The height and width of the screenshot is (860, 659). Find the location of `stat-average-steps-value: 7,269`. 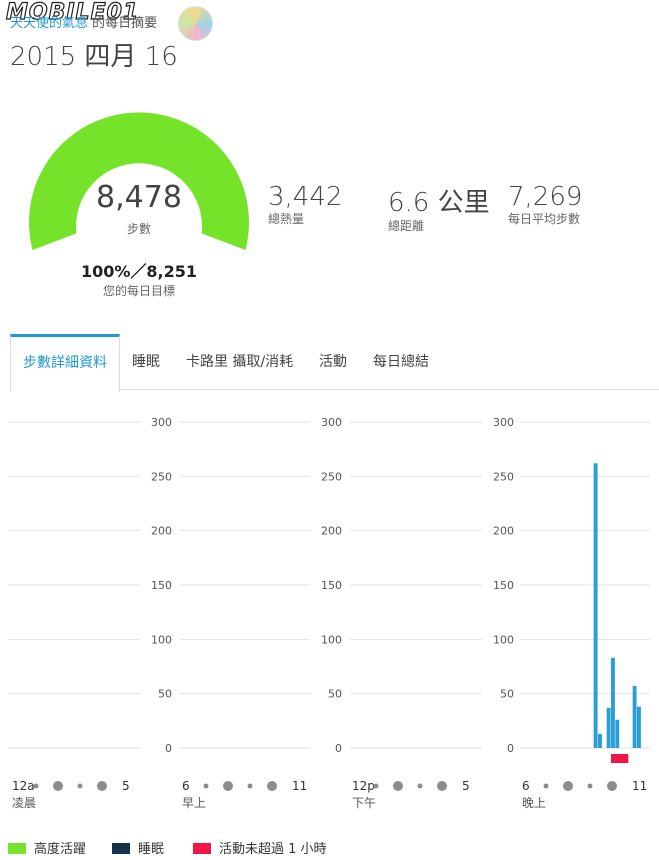

stat-average-steps-value: 7,269 is located at coordinates (545, 197).